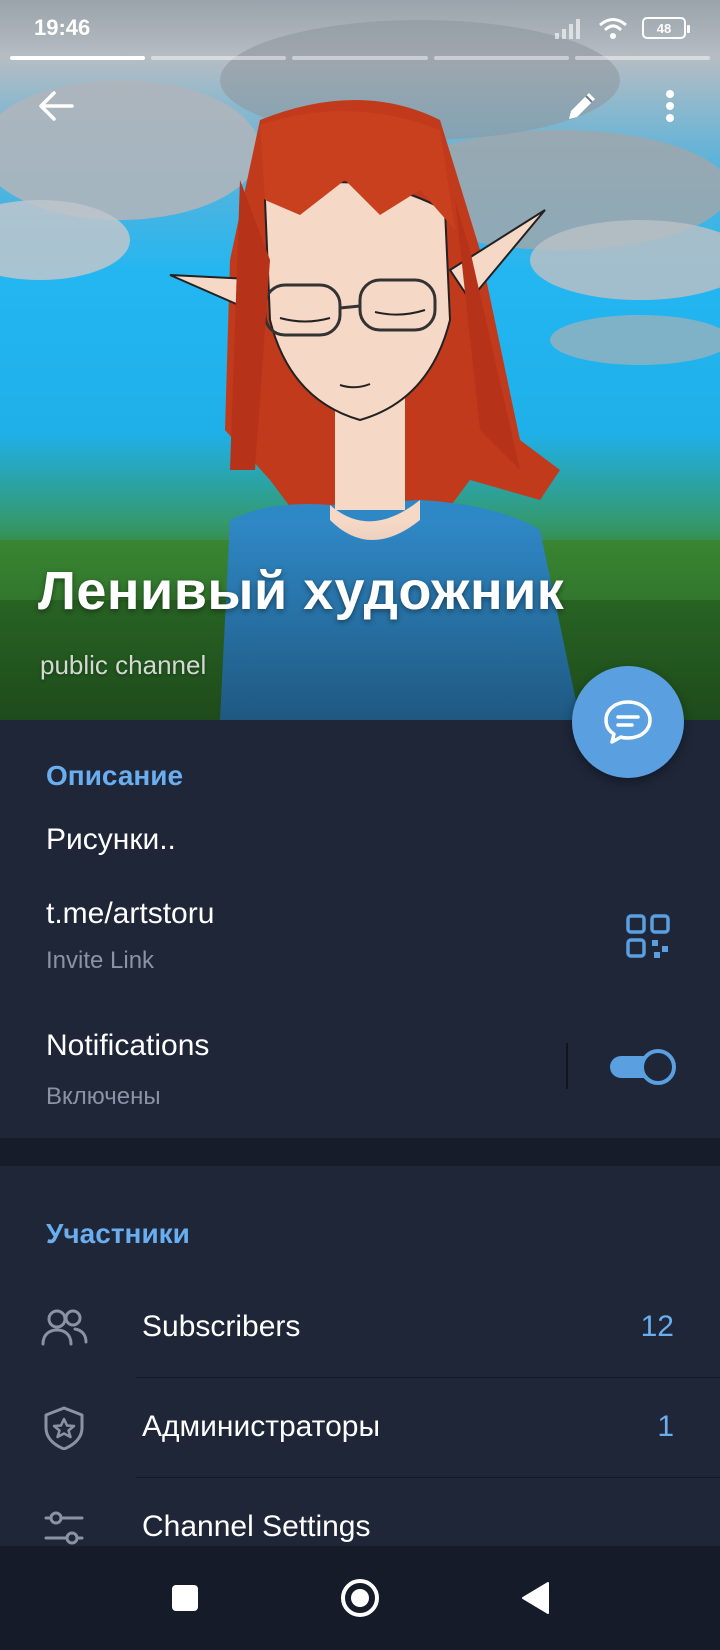 Image resolution: width=720 pixels, height=1650 pixels. I want to click on open-chat-button, so click(628, 722).